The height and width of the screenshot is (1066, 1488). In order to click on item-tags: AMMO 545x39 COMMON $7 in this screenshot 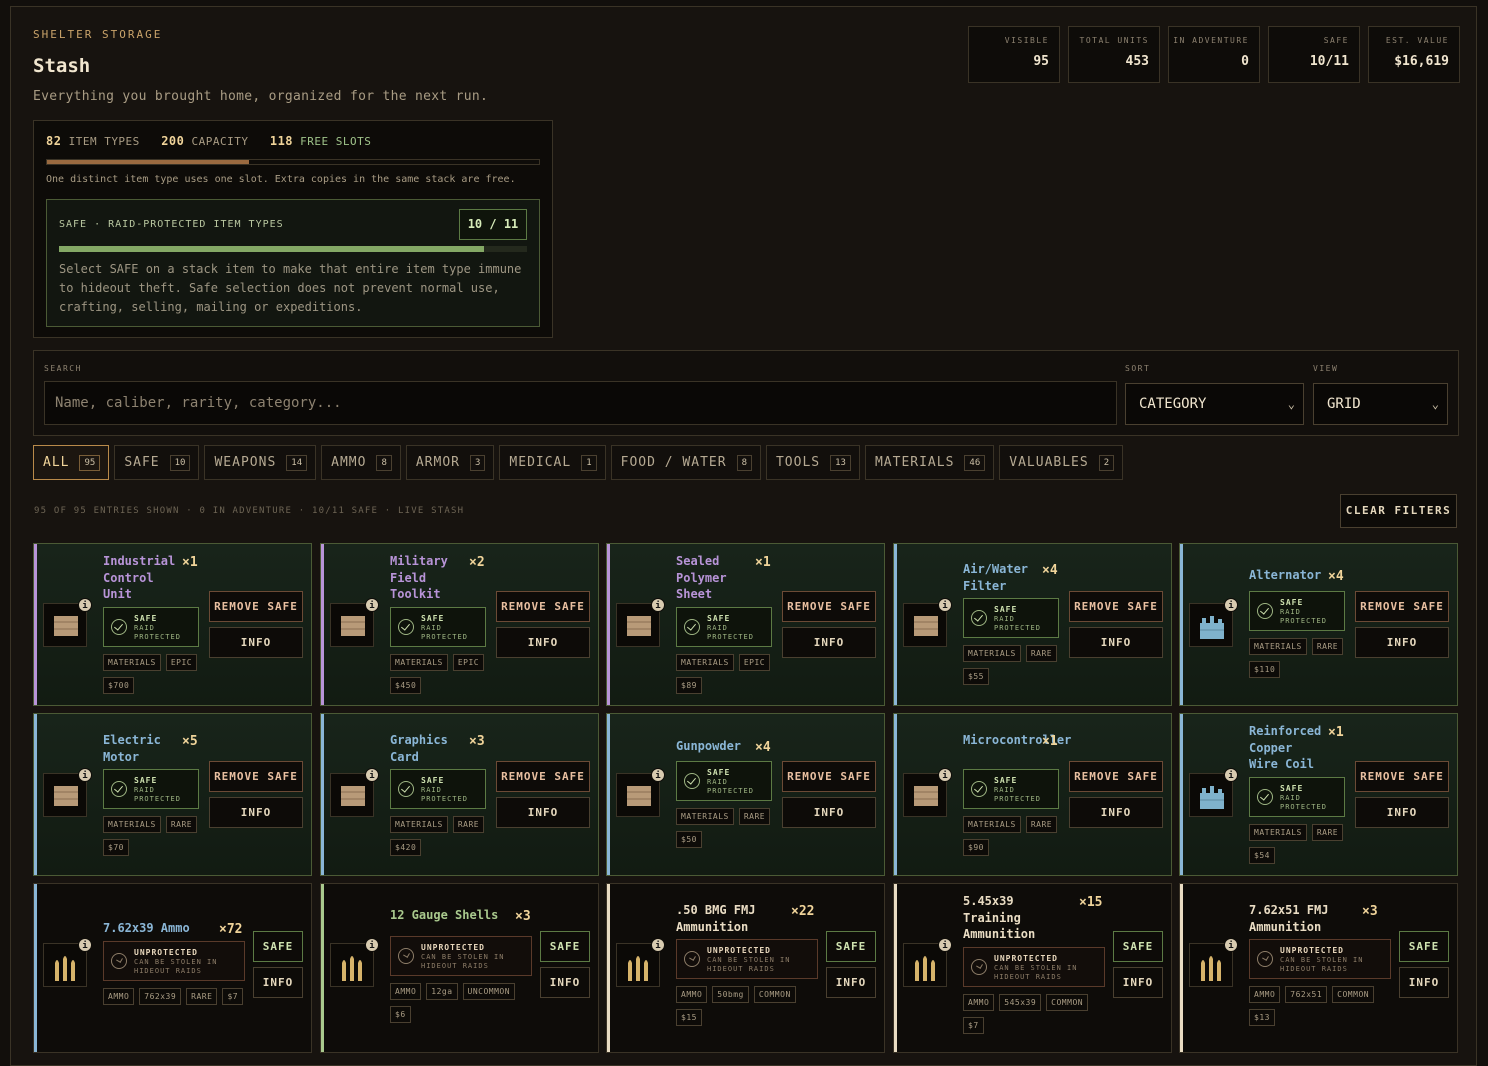, I will do `click(1035, 1014)`.